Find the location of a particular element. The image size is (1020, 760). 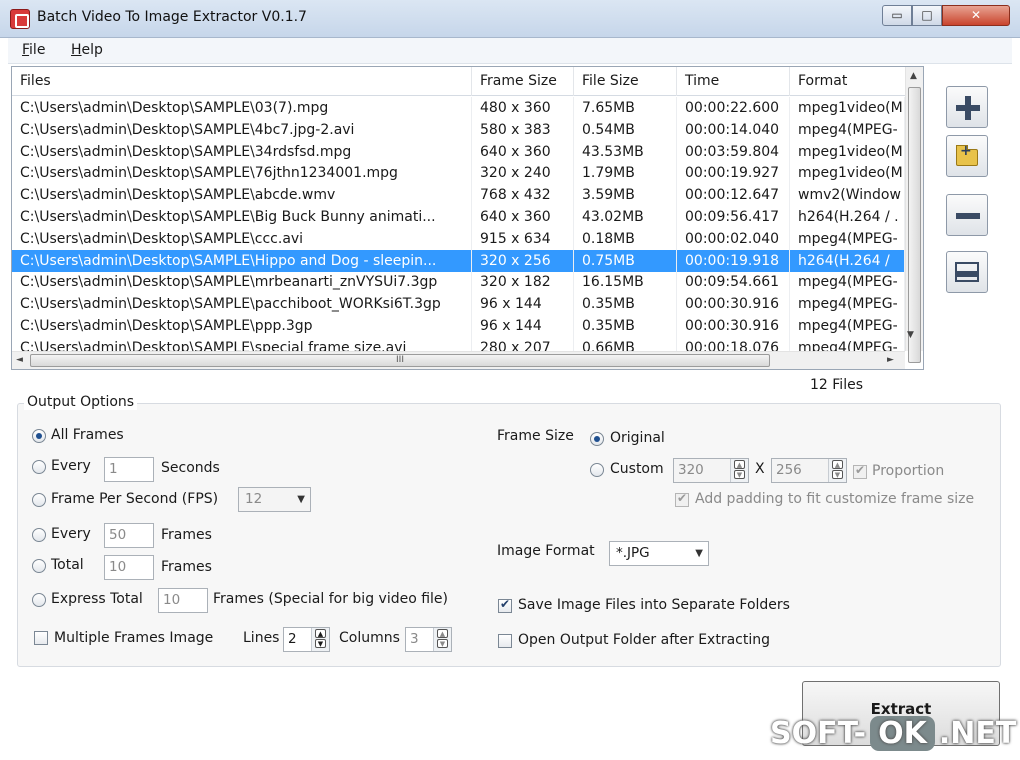

minimize-button: ▭ is located at coordinates (897, 15).